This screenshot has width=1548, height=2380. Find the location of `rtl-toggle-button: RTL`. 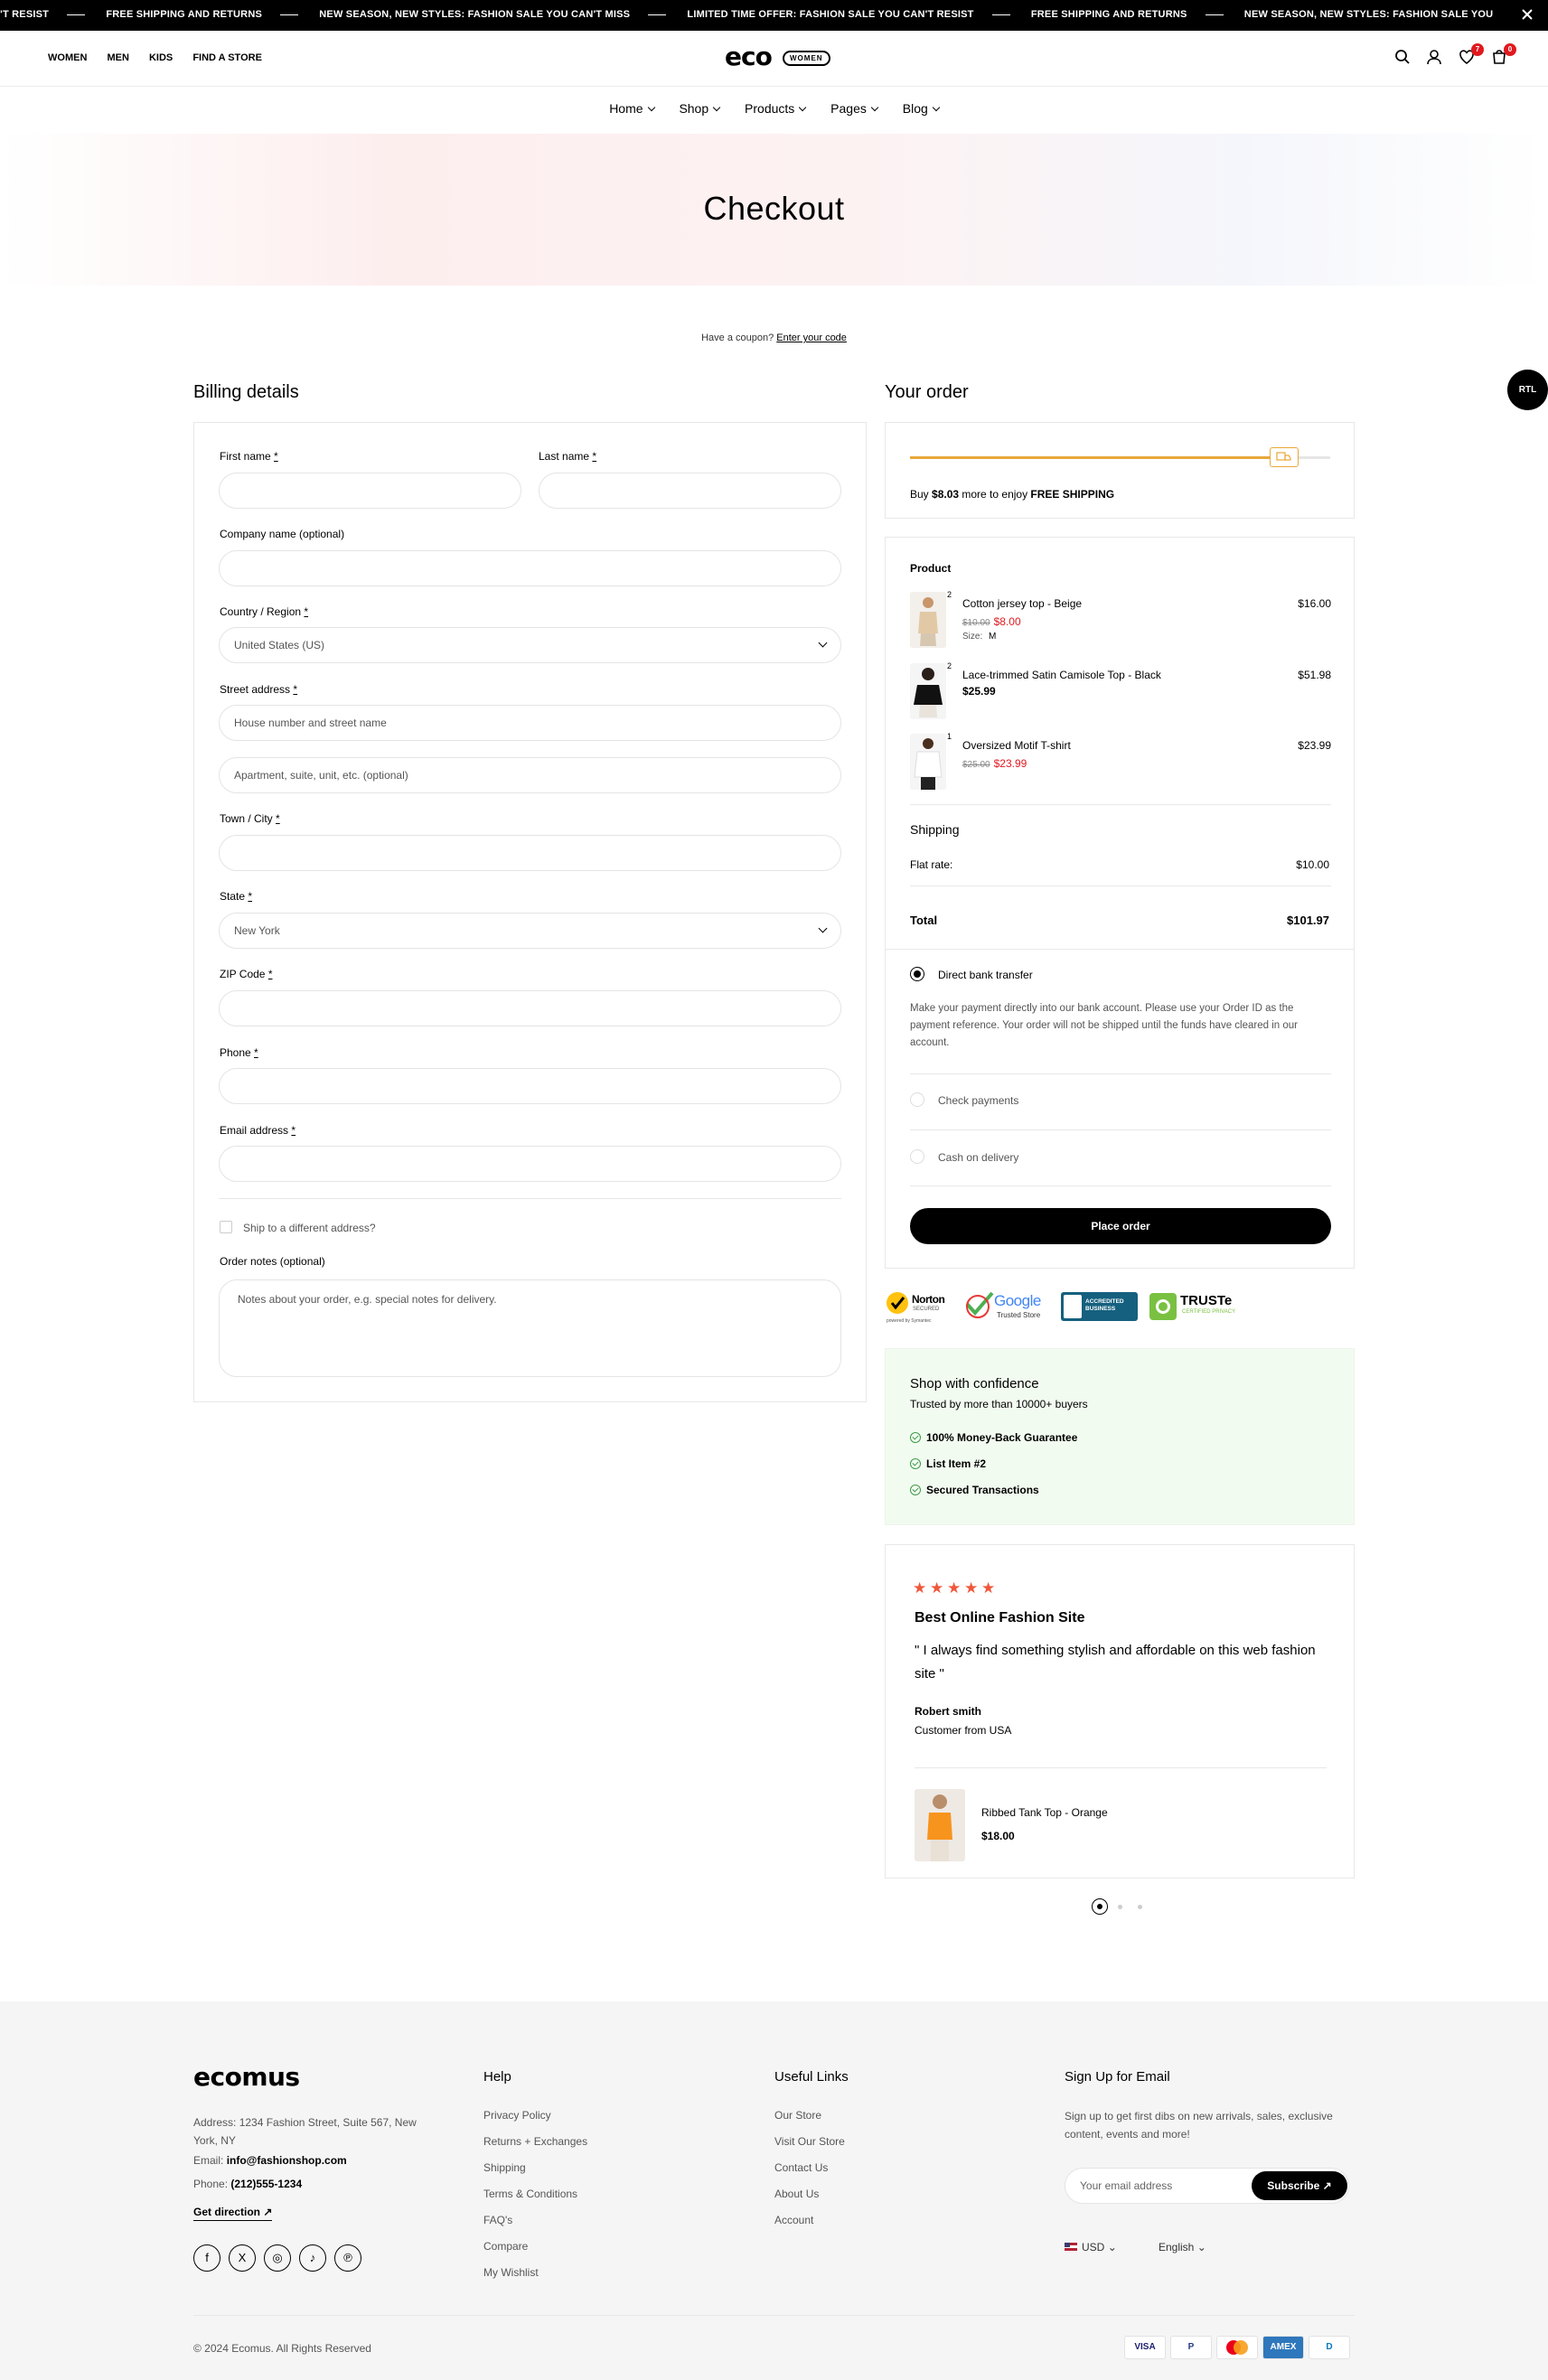

rtl-toggle-button: RTL is located at coordinates (1527, 390).